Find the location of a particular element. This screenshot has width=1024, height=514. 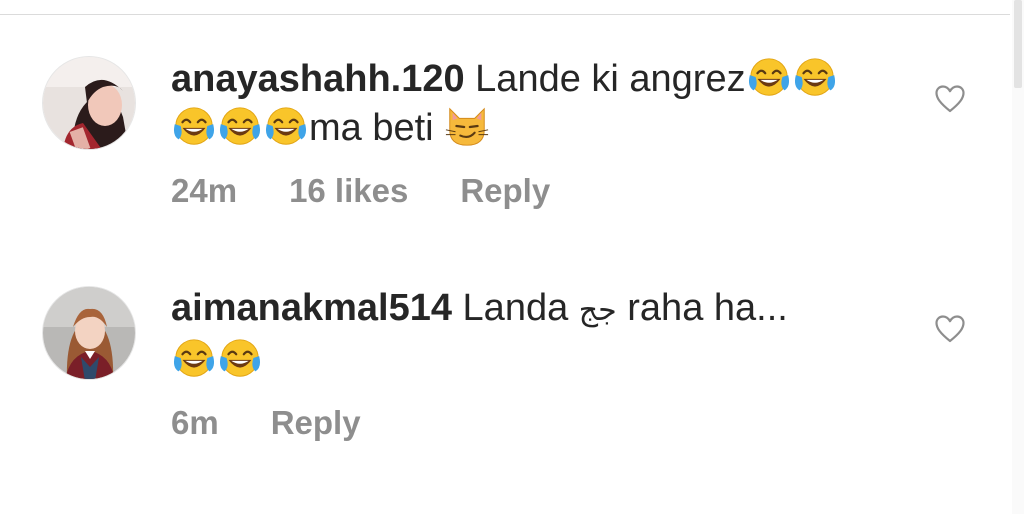

top-divider is located at coordinates (505, 7).